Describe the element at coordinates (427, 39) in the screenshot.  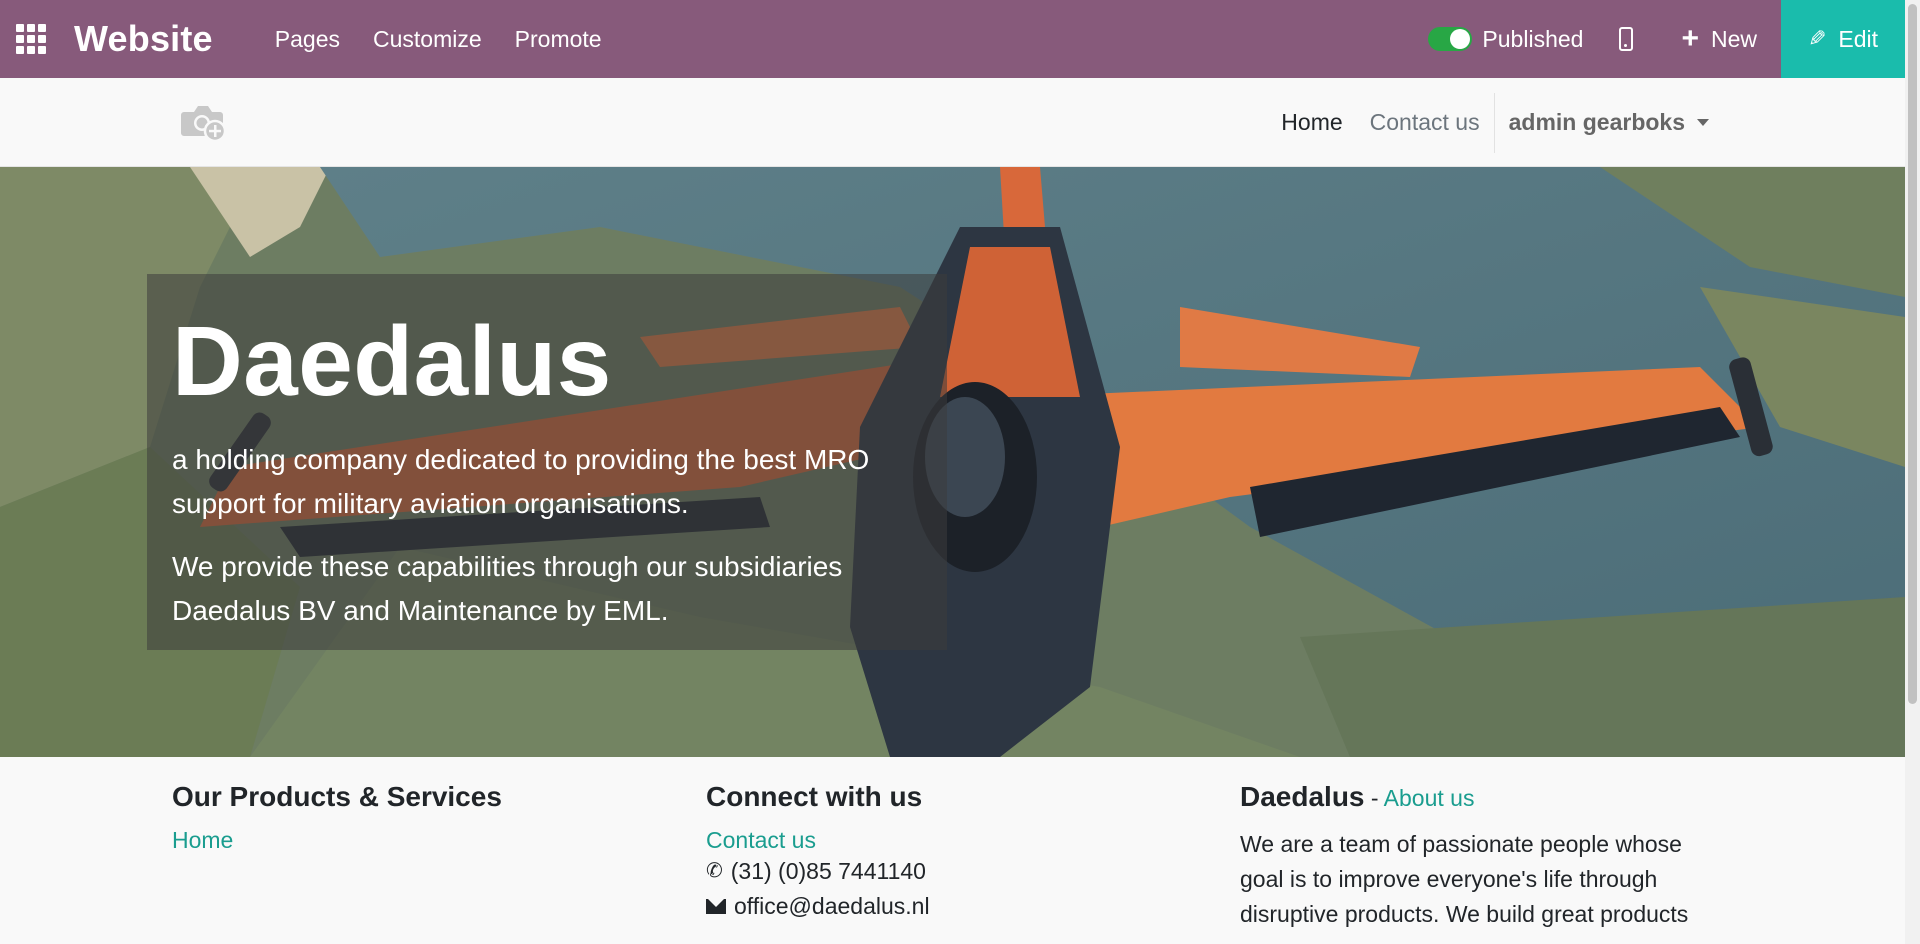
I see `menu-customize: Customize` at that location.